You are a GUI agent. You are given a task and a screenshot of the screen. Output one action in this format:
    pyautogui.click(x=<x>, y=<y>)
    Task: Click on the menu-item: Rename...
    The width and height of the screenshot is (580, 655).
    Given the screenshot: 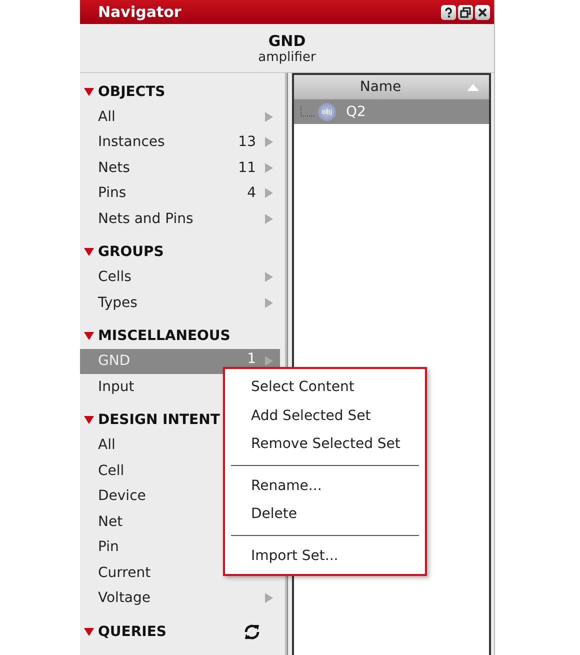 What is the action you would take?
    pyautogui.click(x=325, y=486)
    